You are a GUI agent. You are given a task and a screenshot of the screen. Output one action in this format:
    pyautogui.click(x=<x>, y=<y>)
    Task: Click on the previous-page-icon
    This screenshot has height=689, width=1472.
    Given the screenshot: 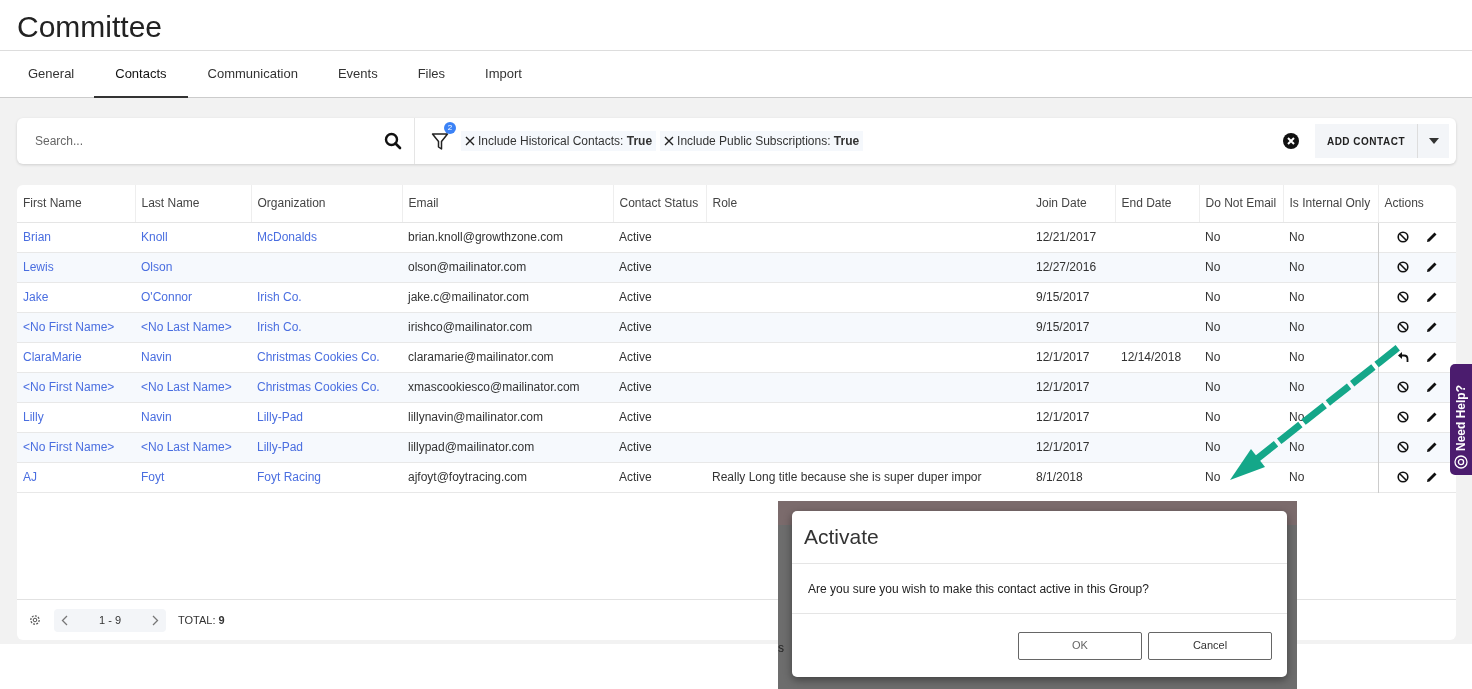 What is the action you would take?
    pyautogui.click(x=64, y=620)
    